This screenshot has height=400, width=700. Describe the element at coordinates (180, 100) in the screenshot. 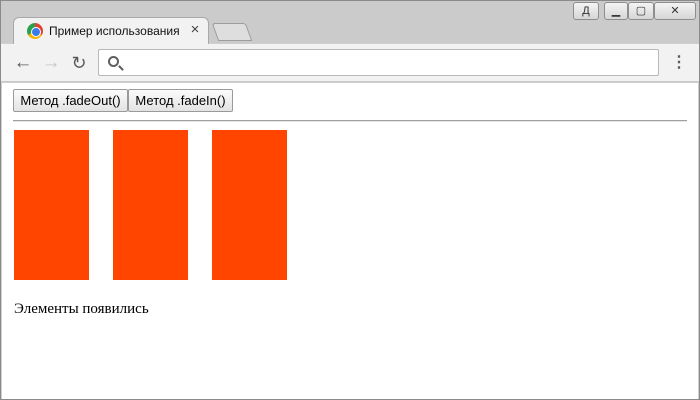

I see `fadein-button: Метод .fadeIn()` at that location.